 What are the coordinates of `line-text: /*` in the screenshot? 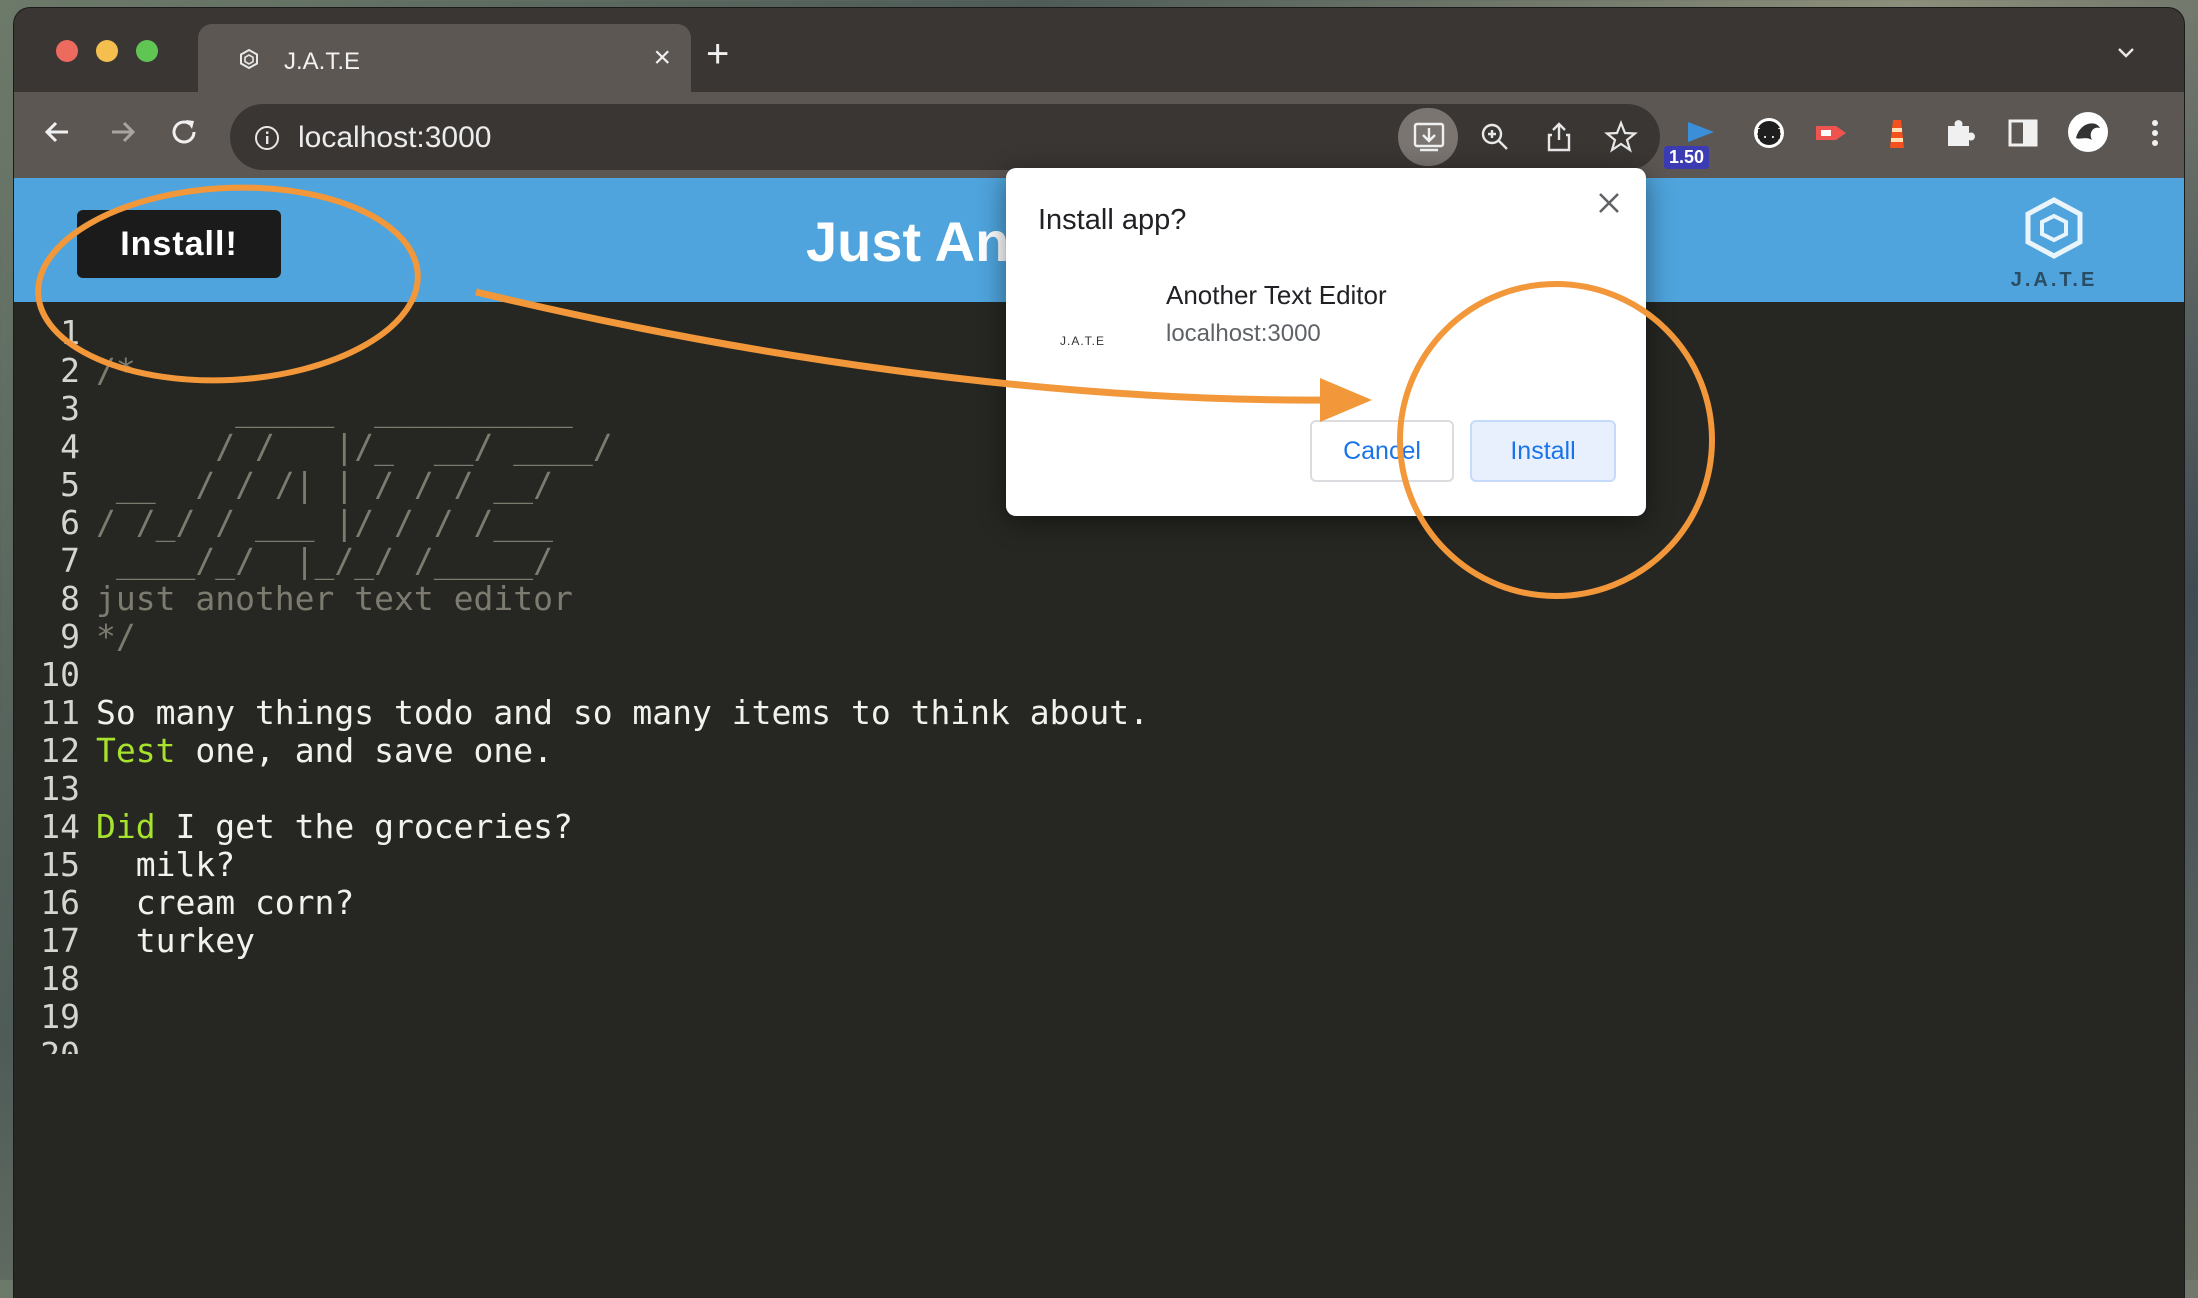 It's located at (116, 371).